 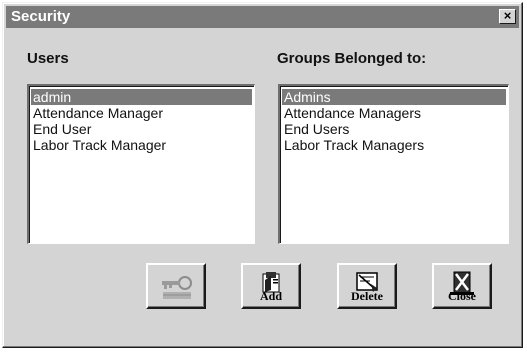 What do you see at coordinates (48, 58) in the screenshot?
I see `users-label: Users` at bounding box center [48, 58].